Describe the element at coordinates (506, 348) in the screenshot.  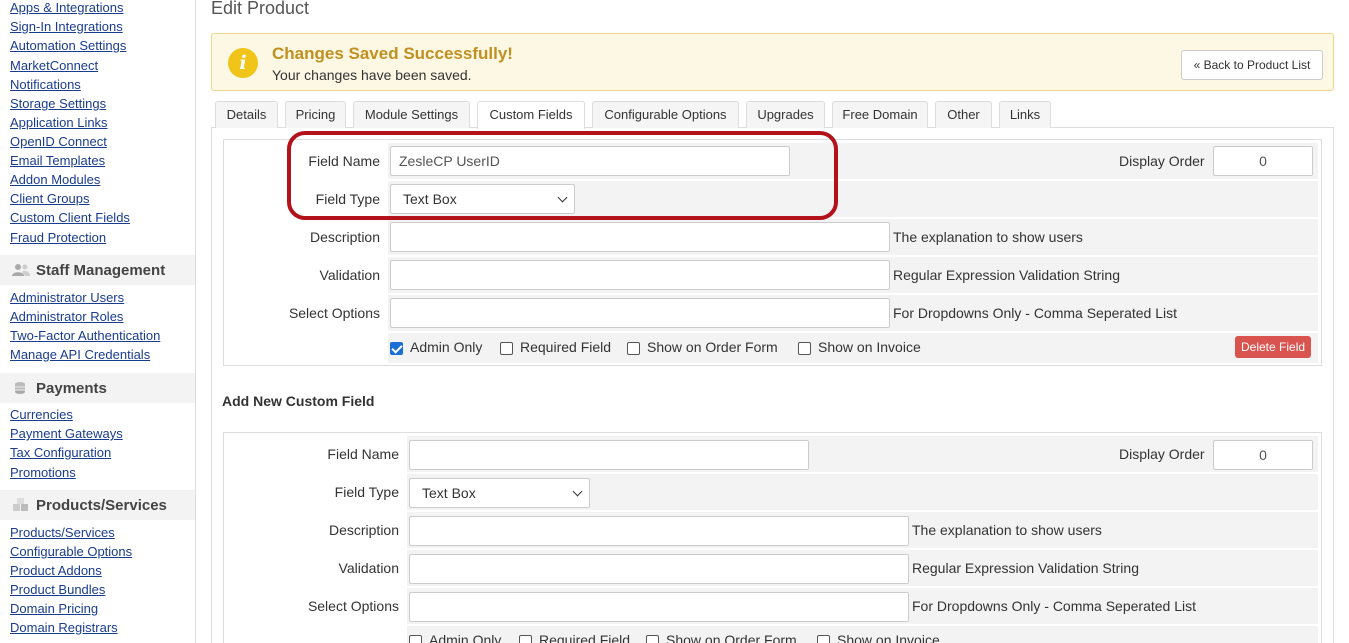
I see `required-field-checkbox` at that location.